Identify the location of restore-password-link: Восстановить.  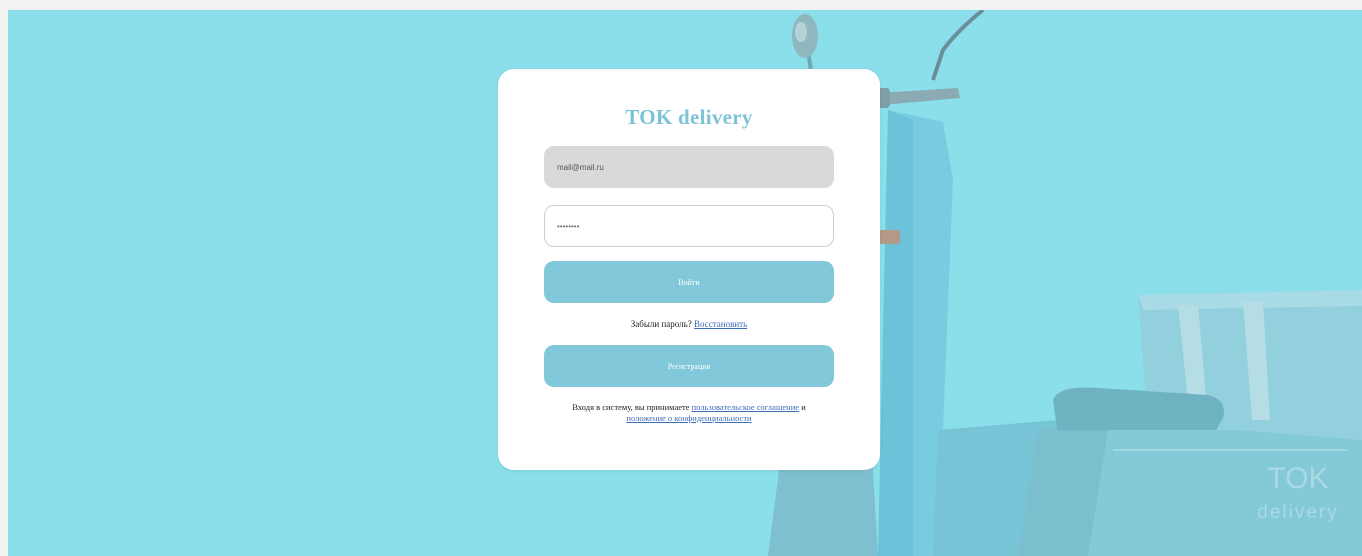
(720, 324).